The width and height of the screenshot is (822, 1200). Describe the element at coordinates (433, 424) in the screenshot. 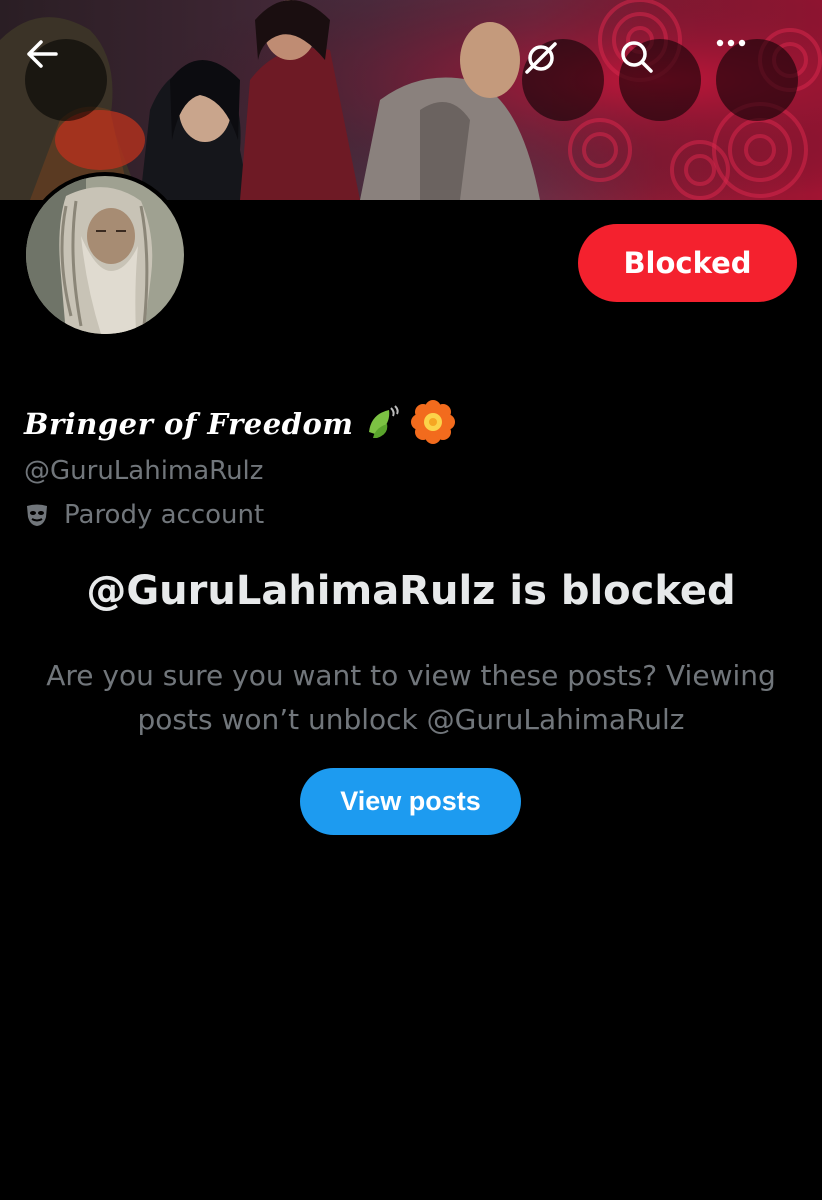

I see `flower-emoji-icon` at that location.